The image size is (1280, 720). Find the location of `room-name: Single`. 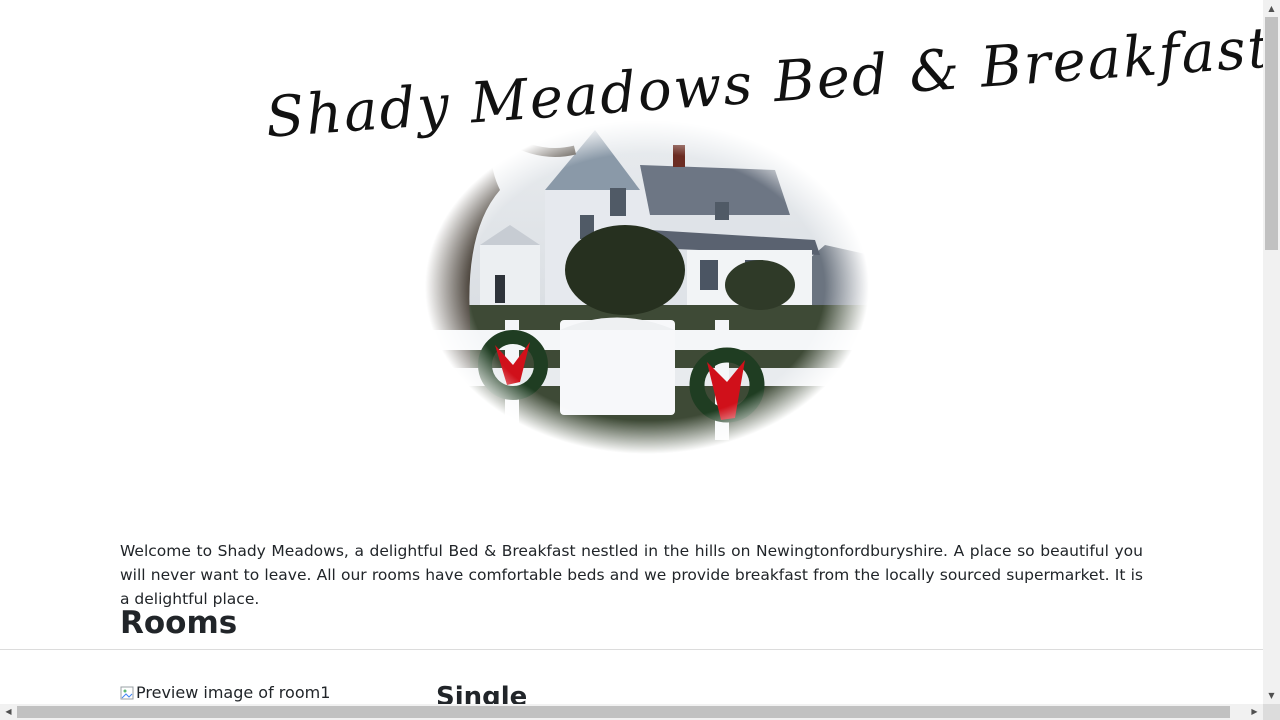

room-name: Single is located at coordinates (482, 693).